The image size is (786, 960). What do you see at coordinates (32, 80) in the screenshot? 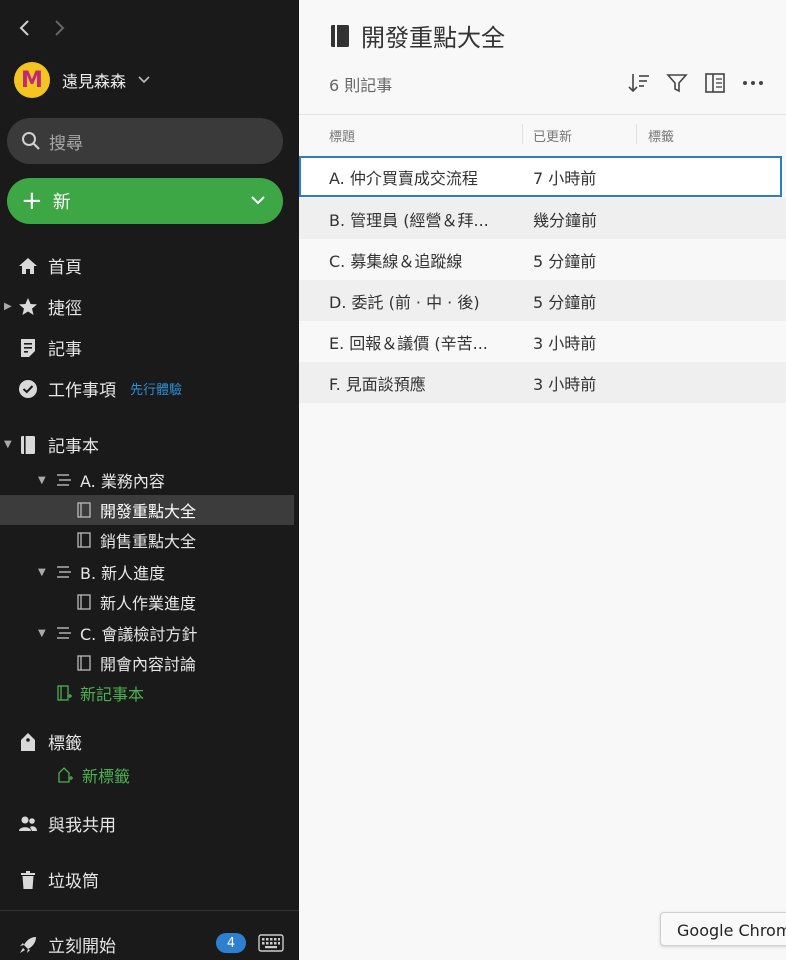
I see `avatar: M` at bounding box center [32, 80].